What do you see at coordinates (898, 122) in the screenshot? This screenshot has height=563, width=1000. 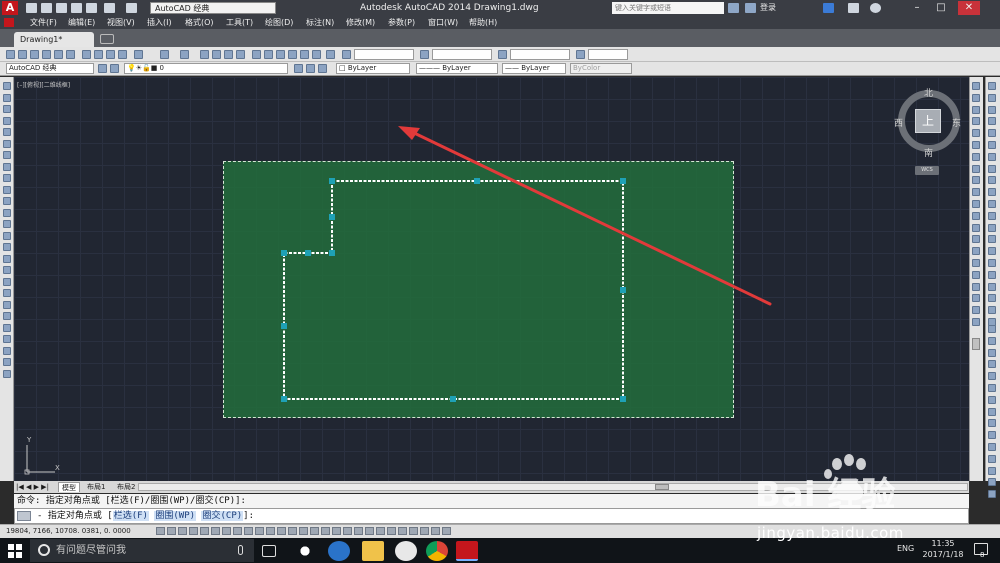 I see `compass-west: 西` at bounding box center [898, 122].